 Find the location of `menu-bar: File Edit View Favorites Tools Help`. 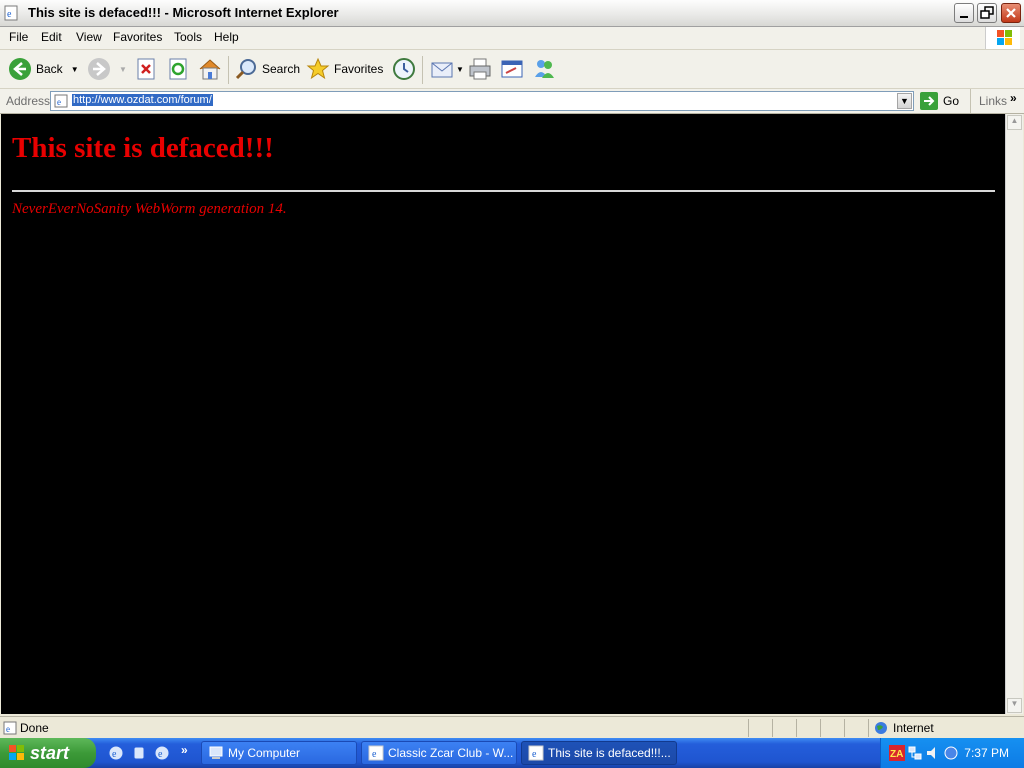

menu-bar: File Edit View Favorites Tools Help is located at coordinates (512, 38).